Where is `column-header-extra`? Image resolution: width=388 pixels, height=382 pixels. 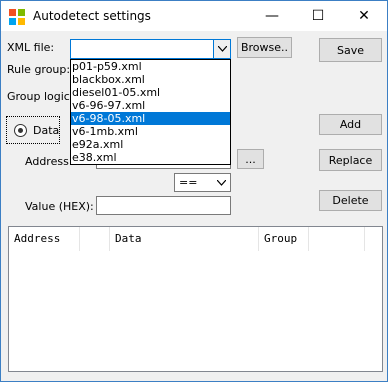 column-header-extra is located at coordinates (337, 239).